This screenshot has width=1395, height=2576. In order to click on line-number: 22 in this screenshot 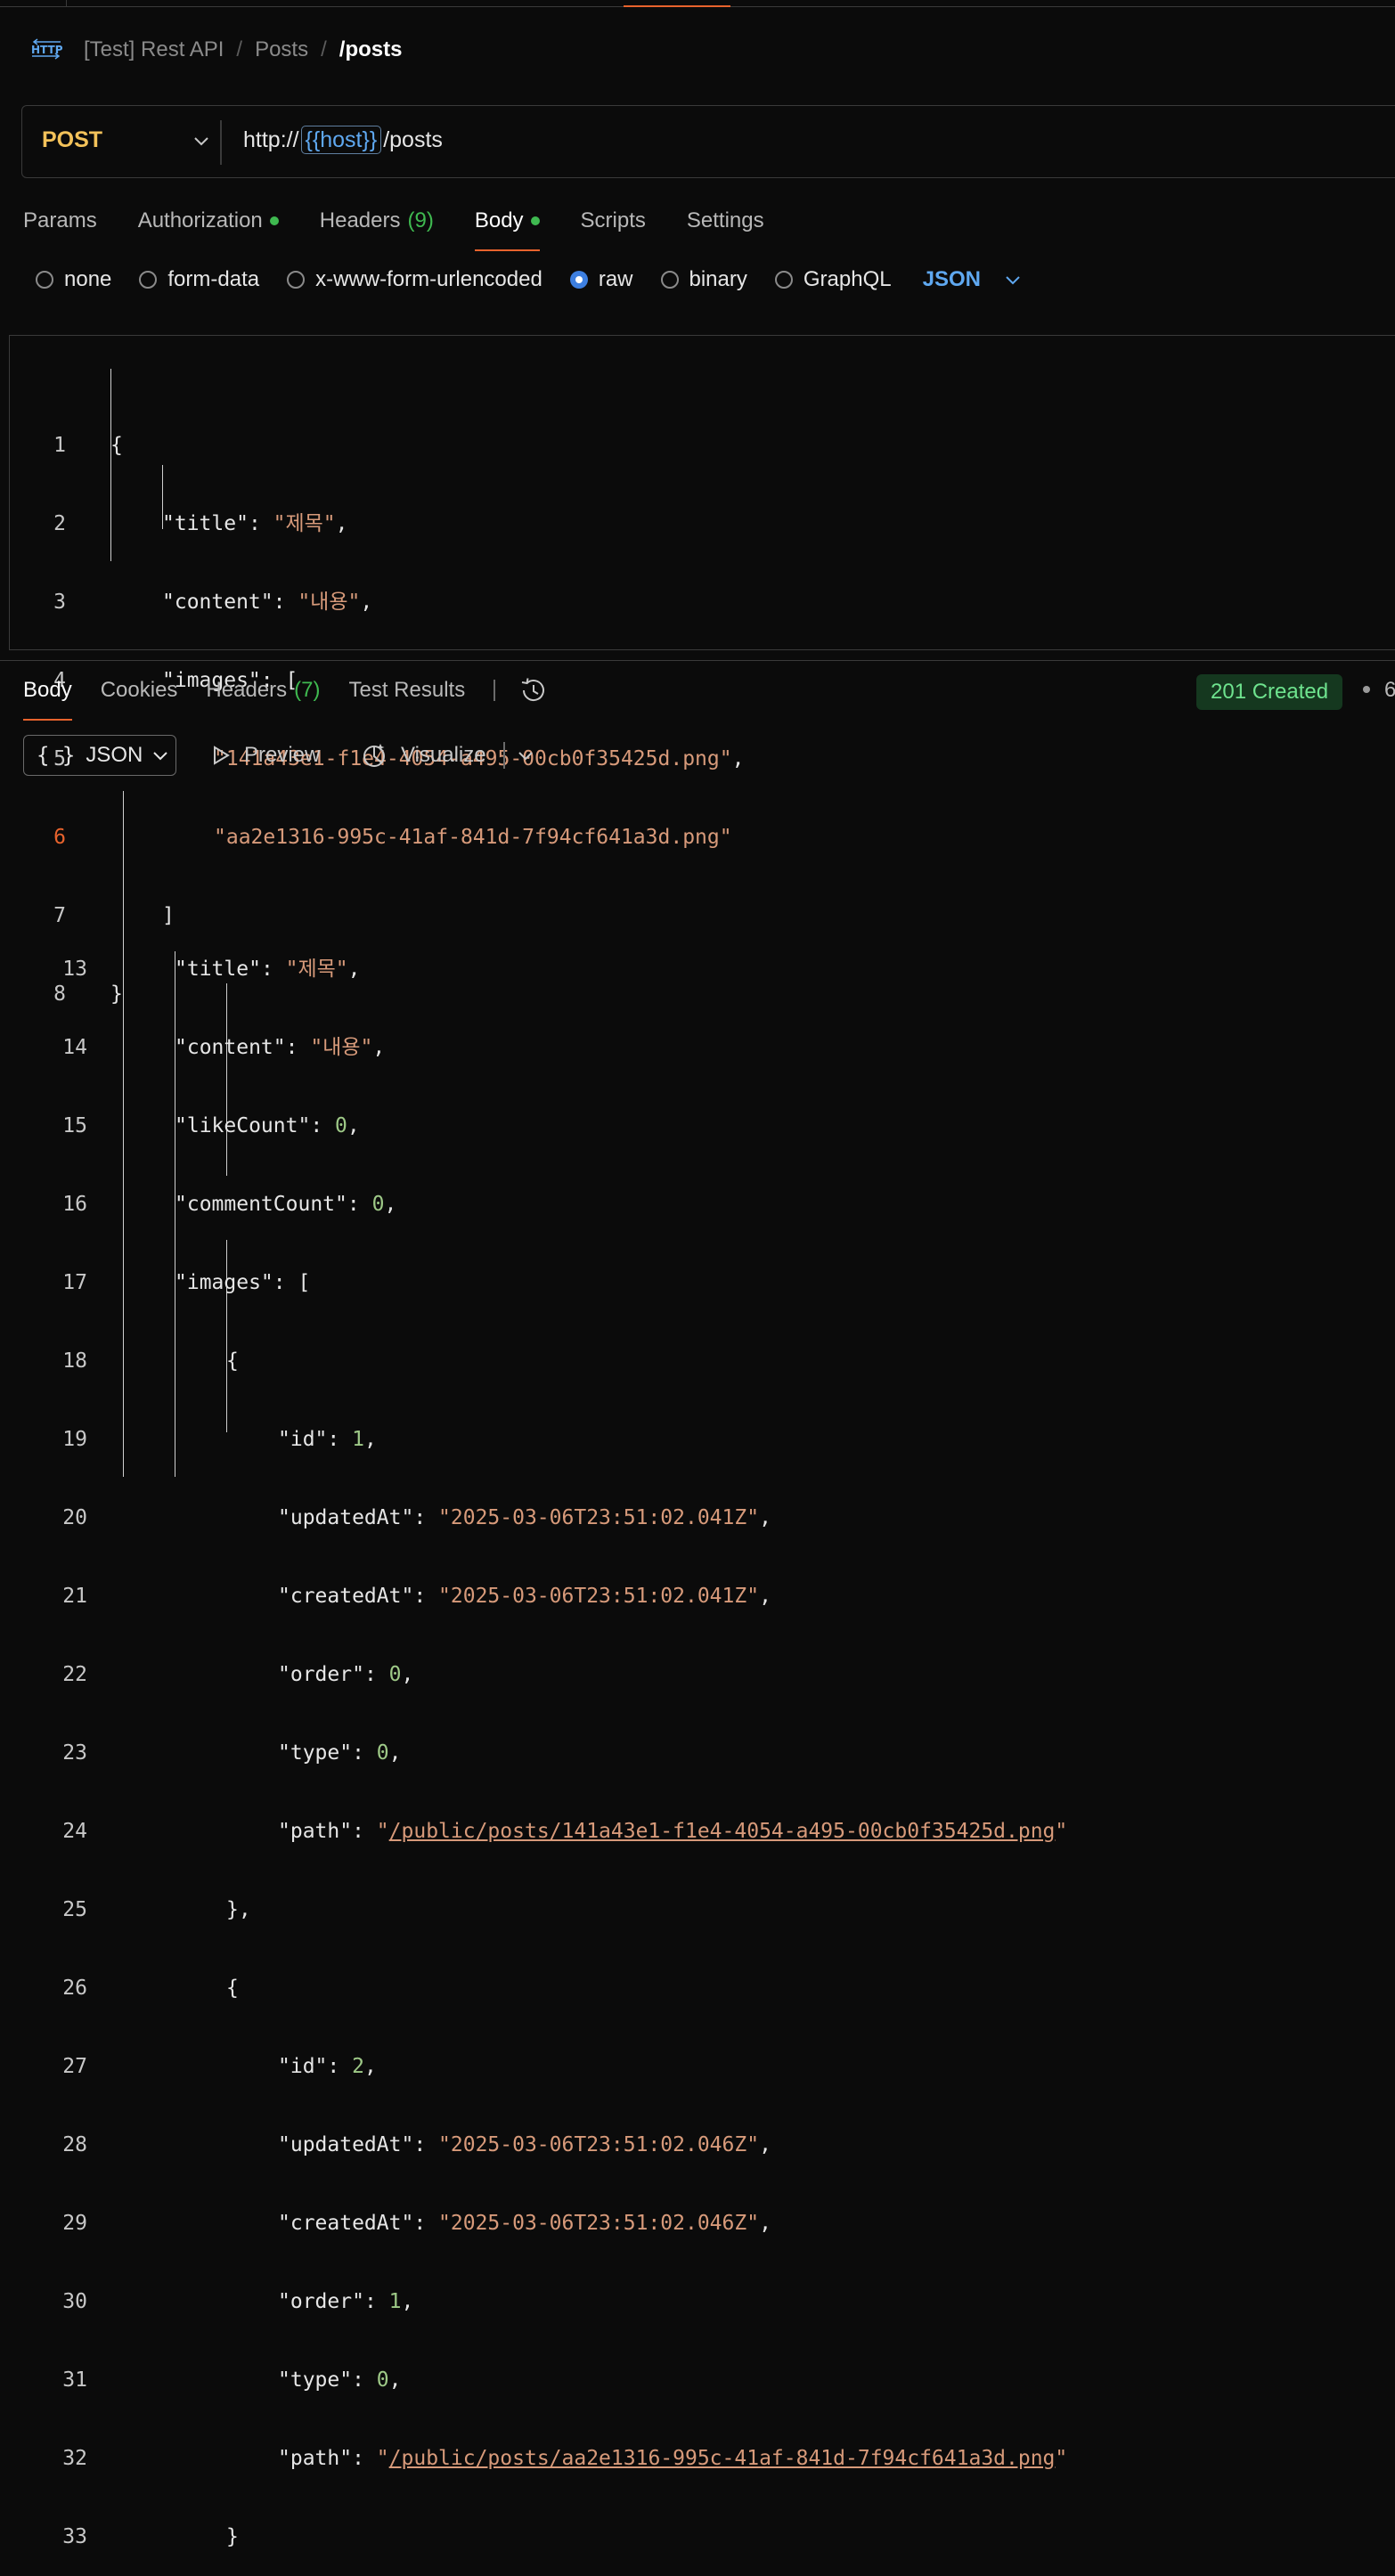, I will do `click(74, 1674)`.